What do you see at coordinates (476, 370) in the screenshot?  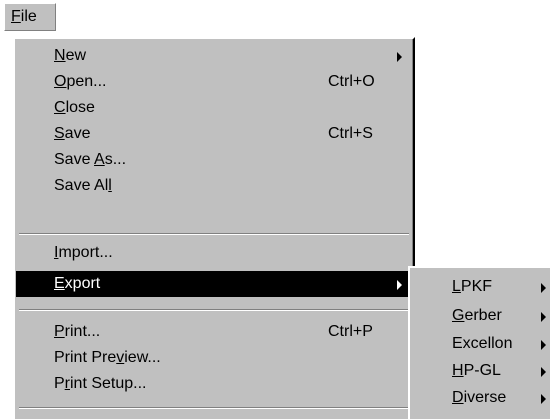 I see `submenu-item-label: HP-GL` at bounding box center [476, 370].